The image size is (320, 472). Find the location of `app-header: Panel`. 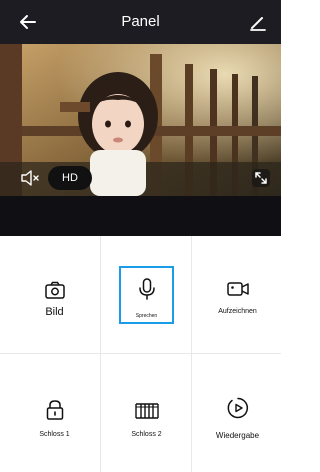

app-header: Panel is located at coordinates (140, 22).